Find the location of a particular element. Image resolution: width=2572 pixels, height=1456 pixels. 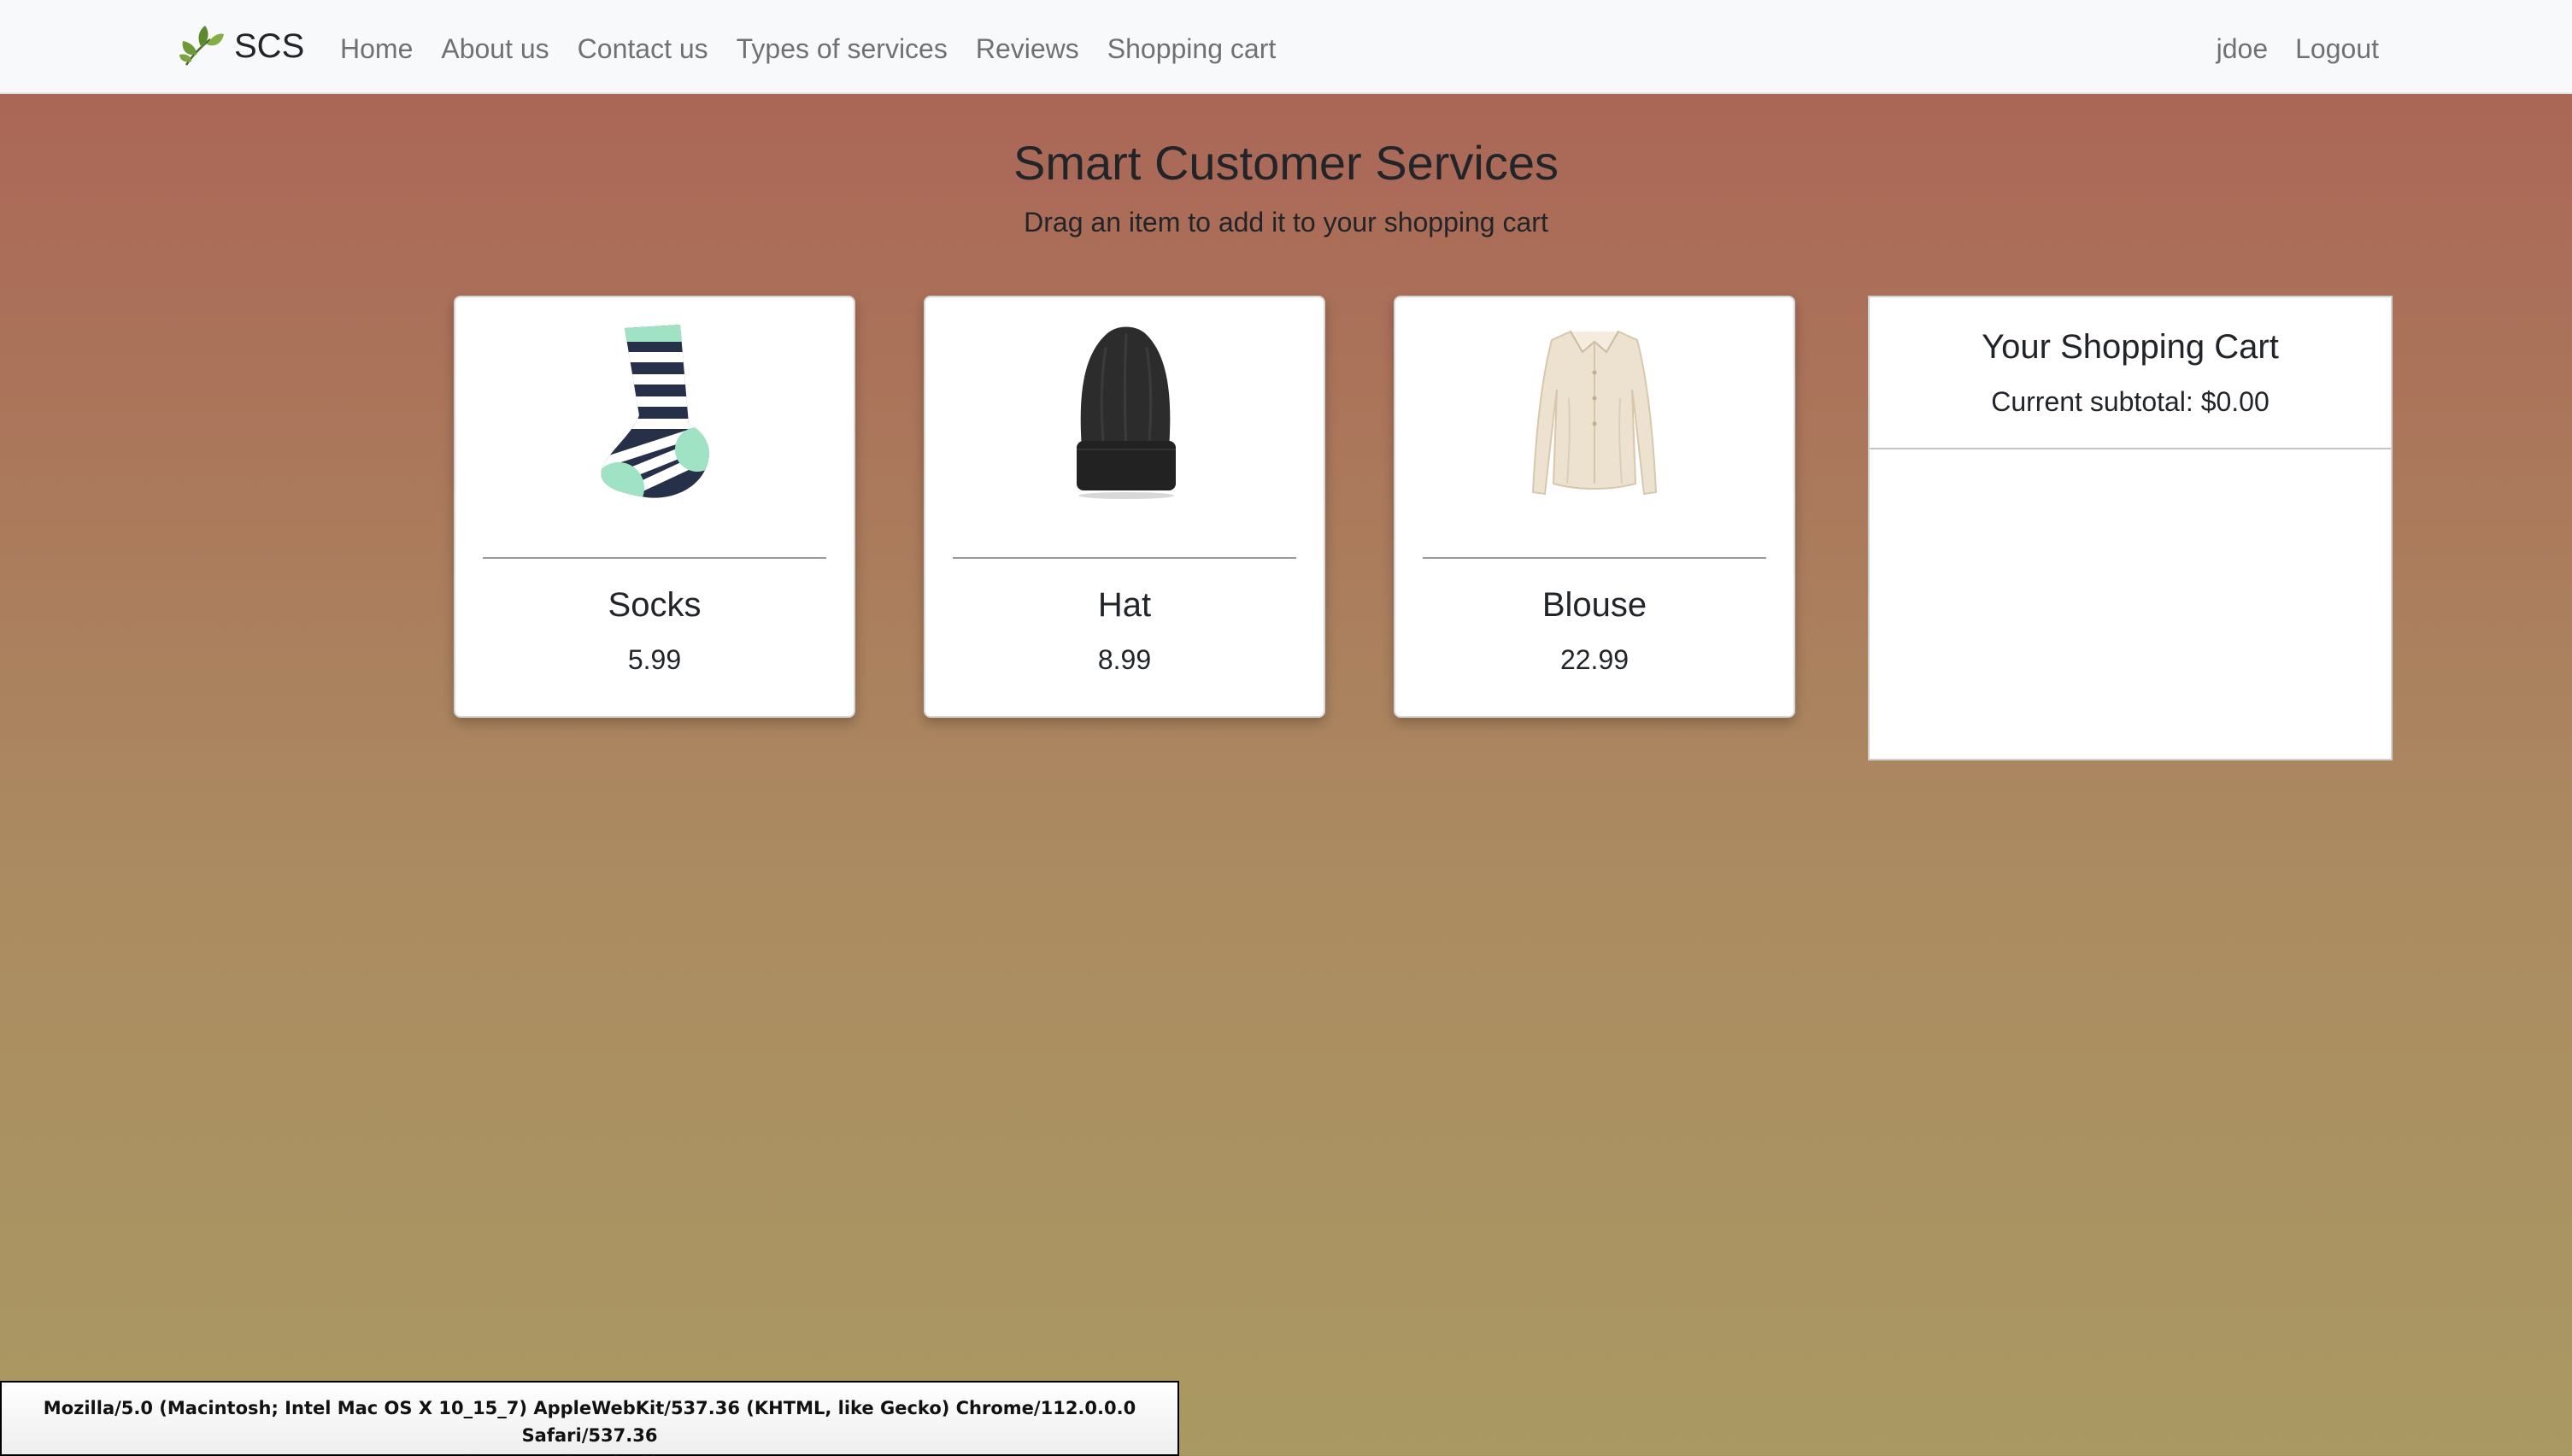

product-price: 8.99 is located at coordinates (1124, 659).